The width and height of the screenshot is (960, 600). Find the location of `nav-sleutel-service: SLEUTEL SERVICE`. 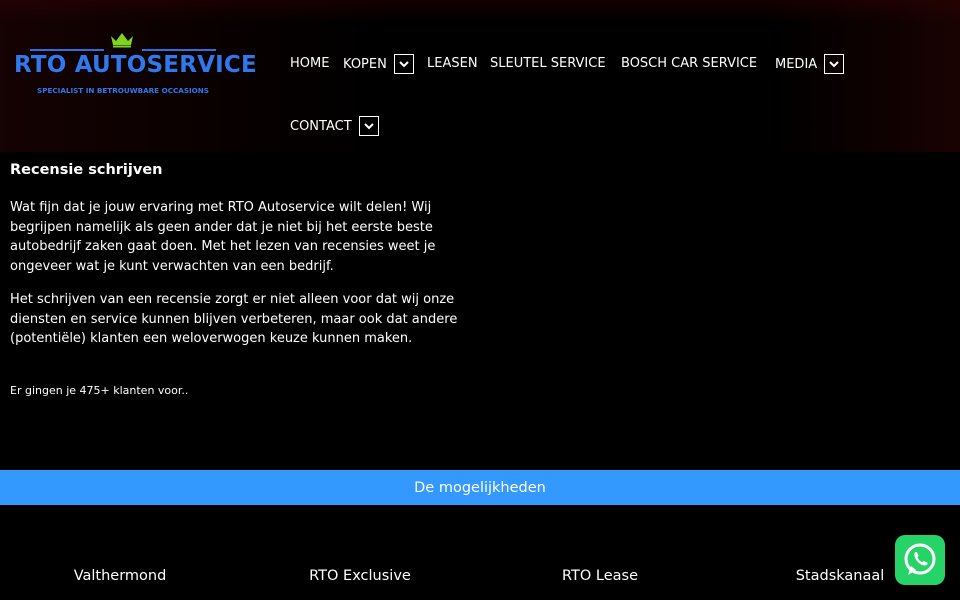

nav-sleutel-service: SLEUTEL SERVICE is located at coordinates (548, 63).